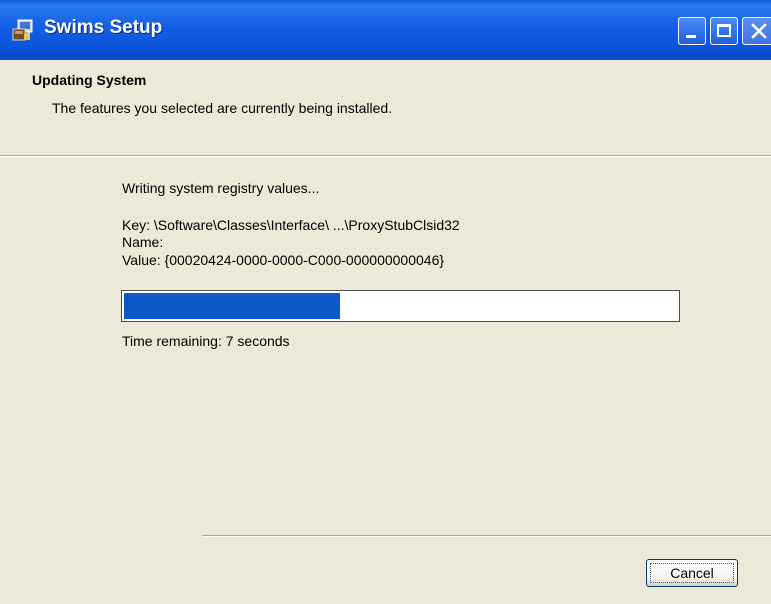 The width and height of the screenshot is (771, 604). Describe the element at coordinates (400, 306) in the screenshot. I see `progress-bar` at that location.